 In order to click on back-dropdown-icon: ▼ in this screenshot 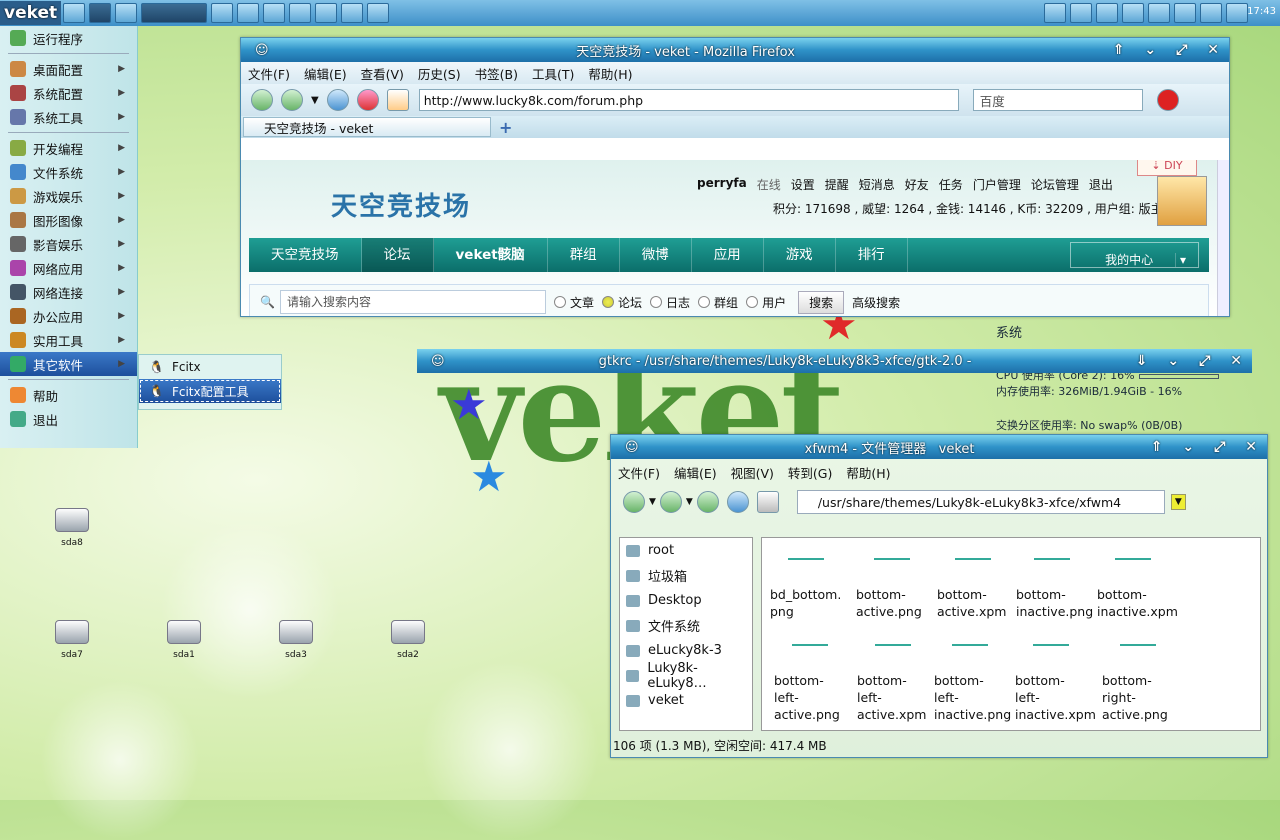, I will do `click(652, 502)`.